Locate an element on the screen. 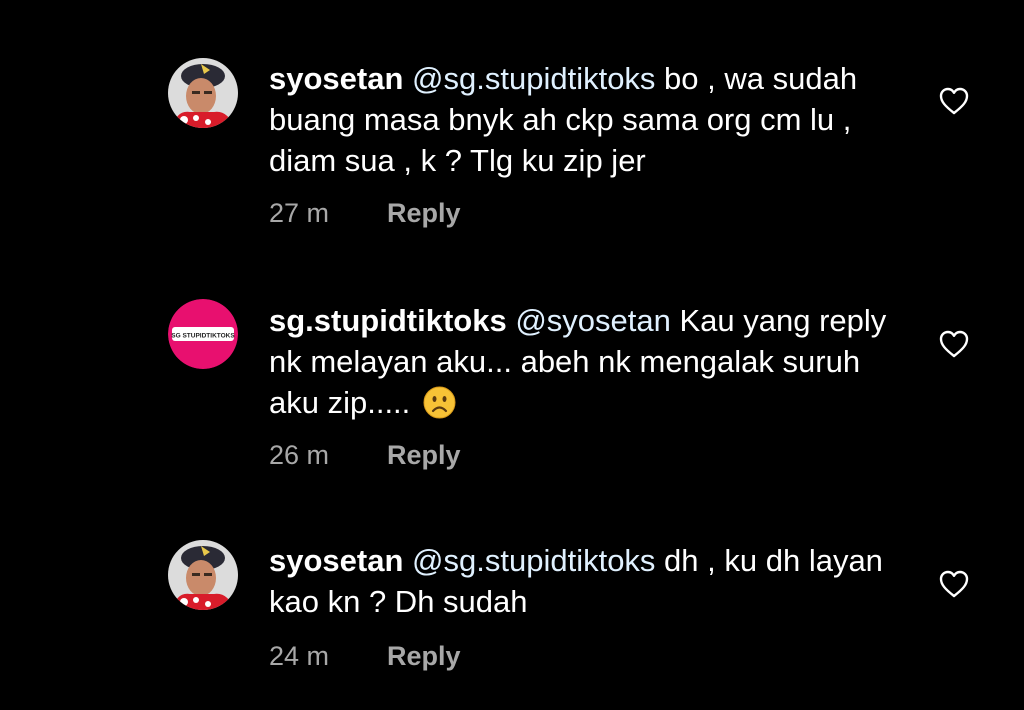 The width and height of the screenshot is (1024, 710). brand-logo-avatar-icon: SG STUPIDTIKTOKS is located at coordinates (203, 334).